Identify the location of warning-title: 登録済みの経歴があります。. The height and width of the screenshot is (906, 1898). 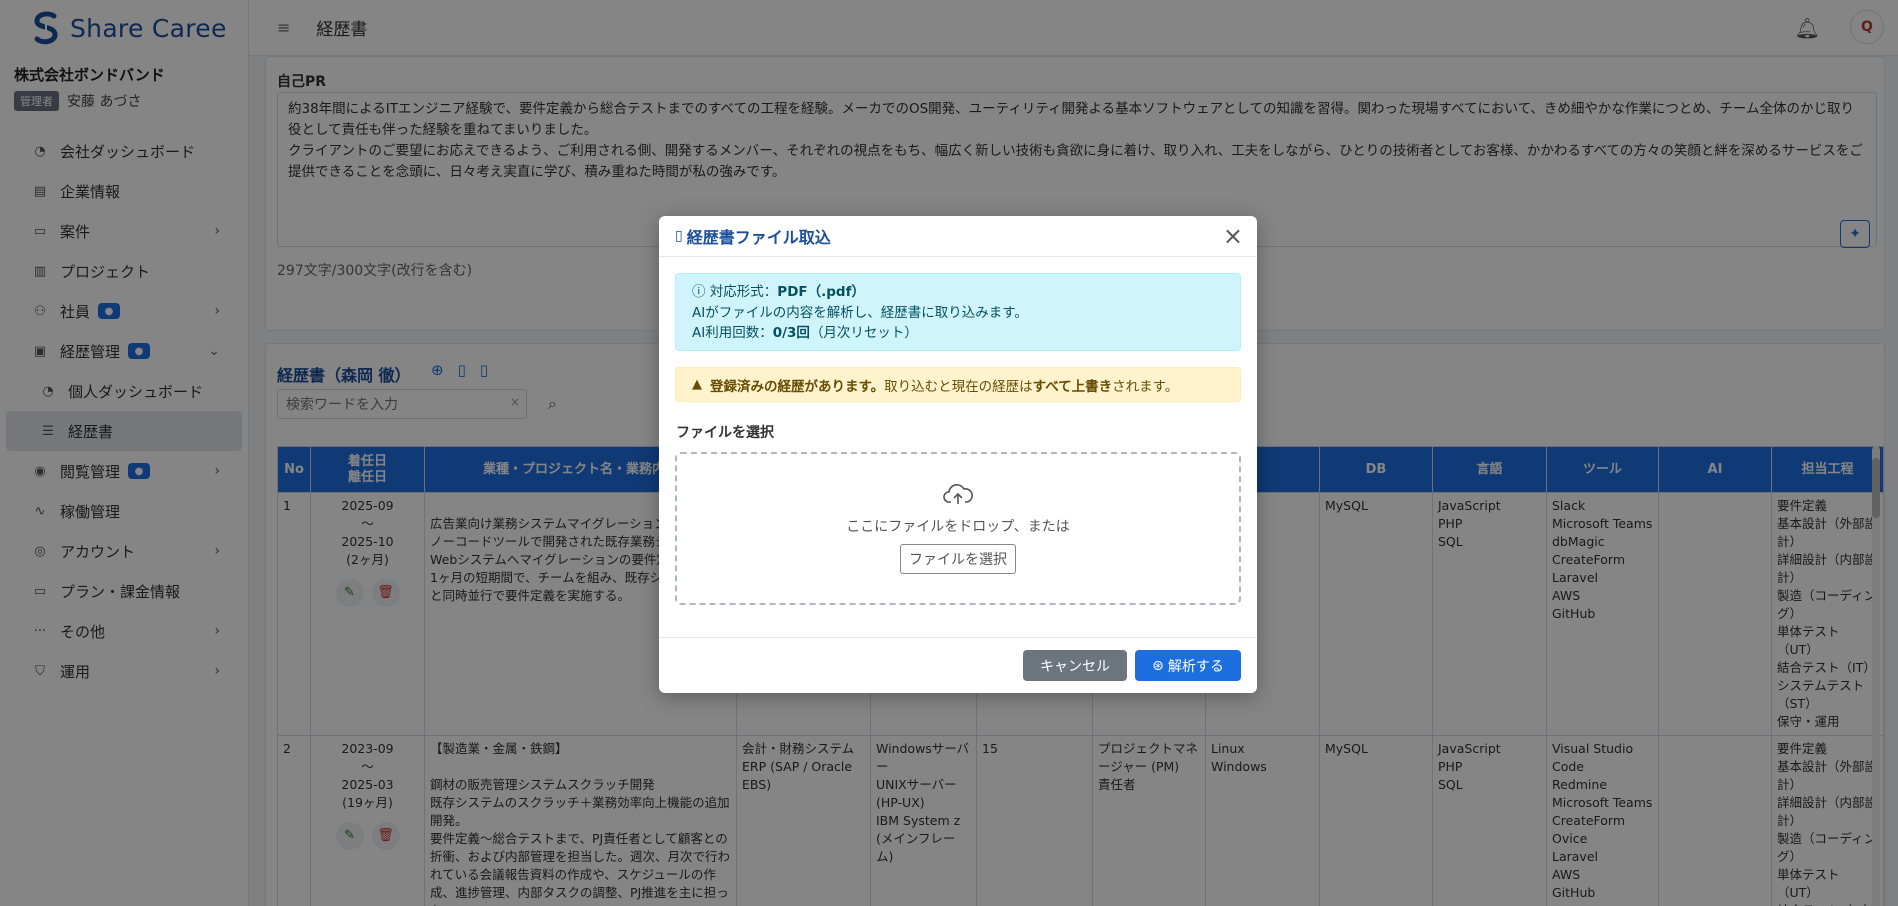
(797, 386).